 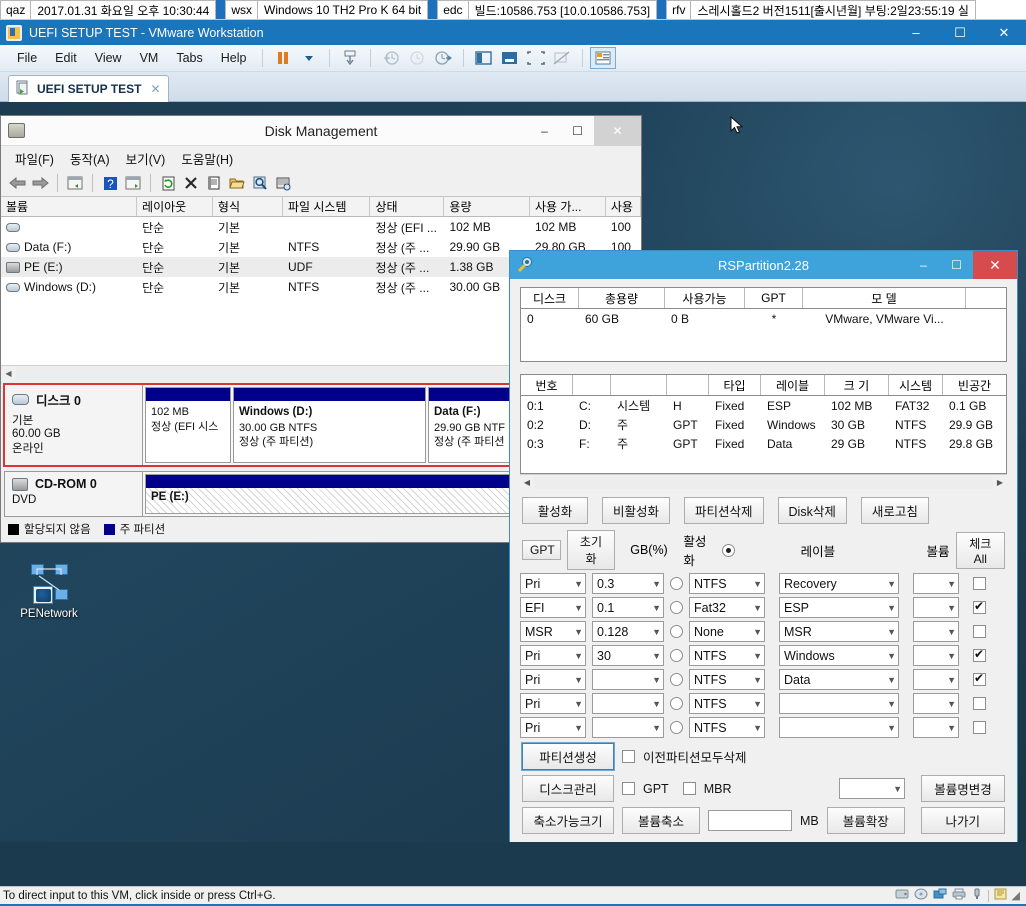 What do you see at coordinates (628, 631) in the screenshot?
I see `row2-size-select: 0.128 ▼` at bounding box center [628, 631].